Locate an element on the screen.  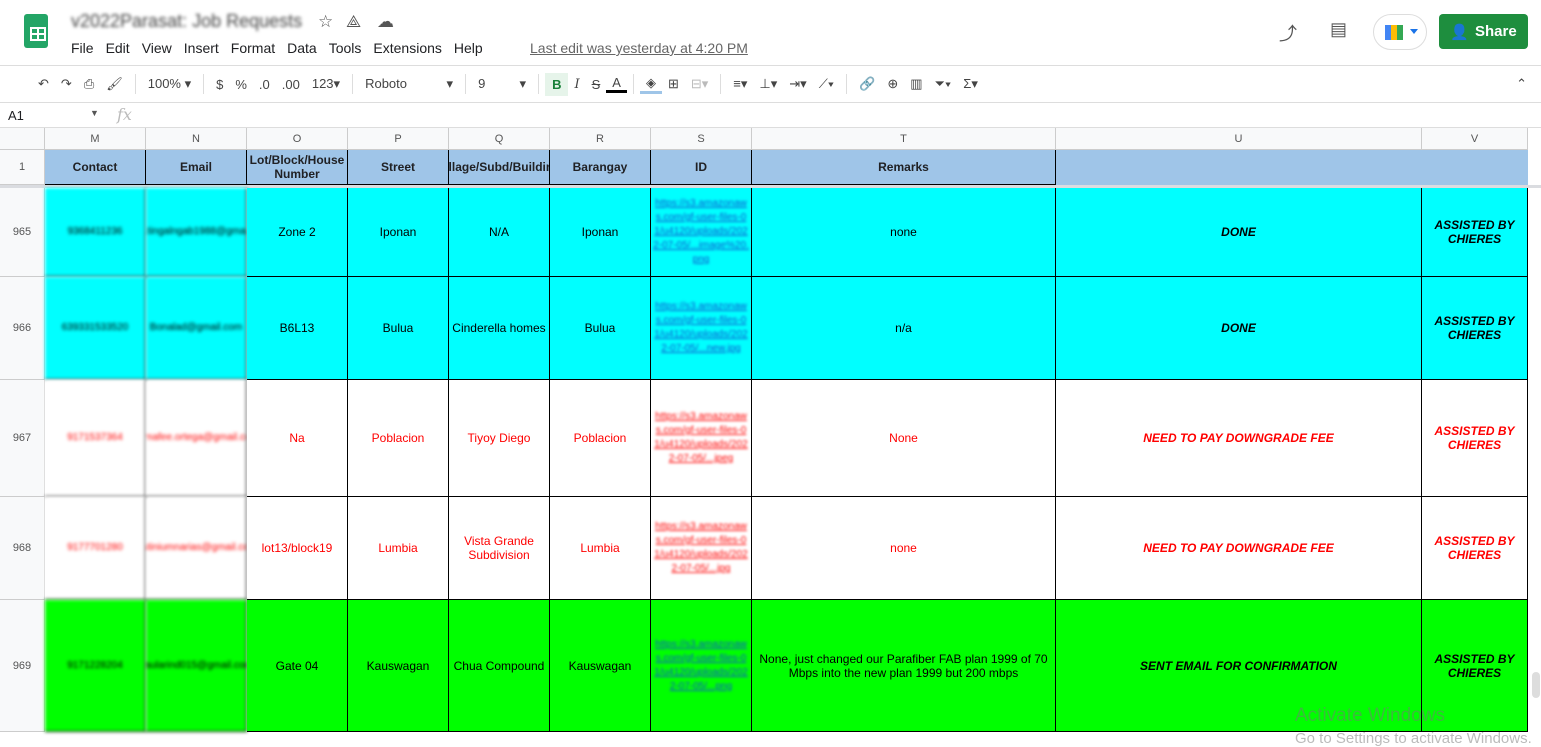
text-rotate-icon: ⟋▾ is located at coordinates (826, 84).